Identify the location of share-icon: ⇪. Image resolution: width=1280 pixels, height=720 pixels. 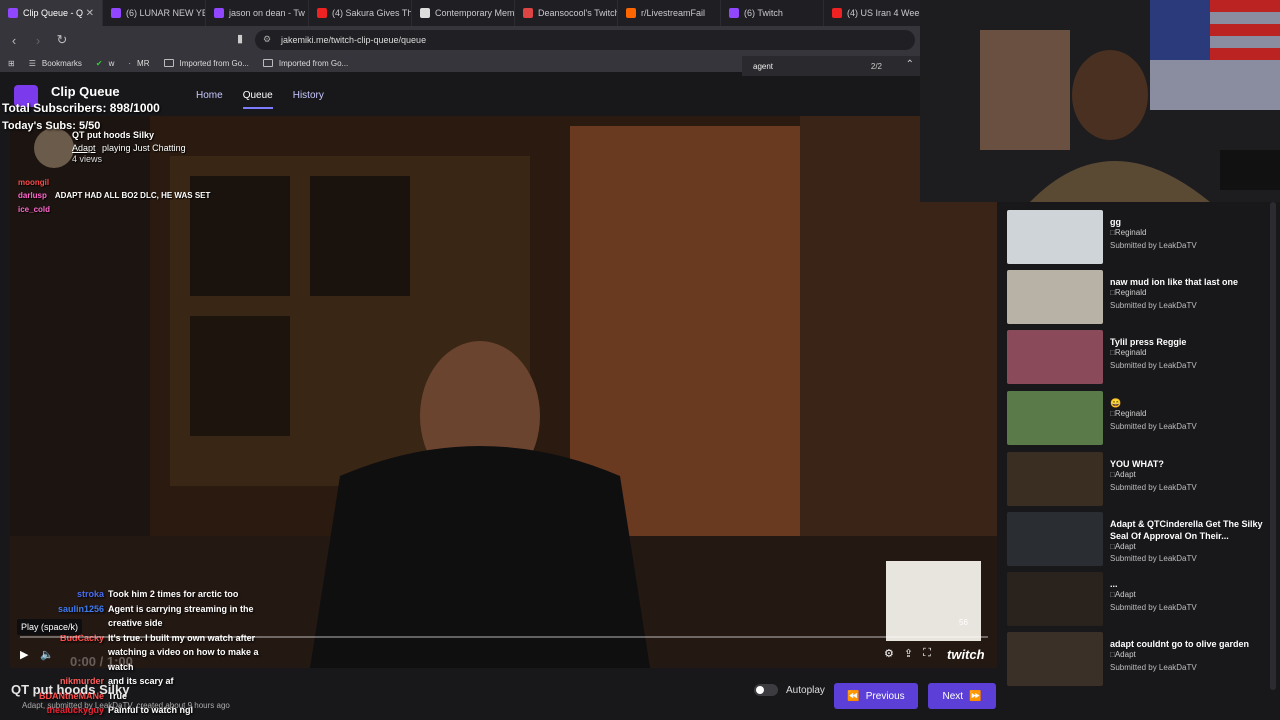
(908, 653).